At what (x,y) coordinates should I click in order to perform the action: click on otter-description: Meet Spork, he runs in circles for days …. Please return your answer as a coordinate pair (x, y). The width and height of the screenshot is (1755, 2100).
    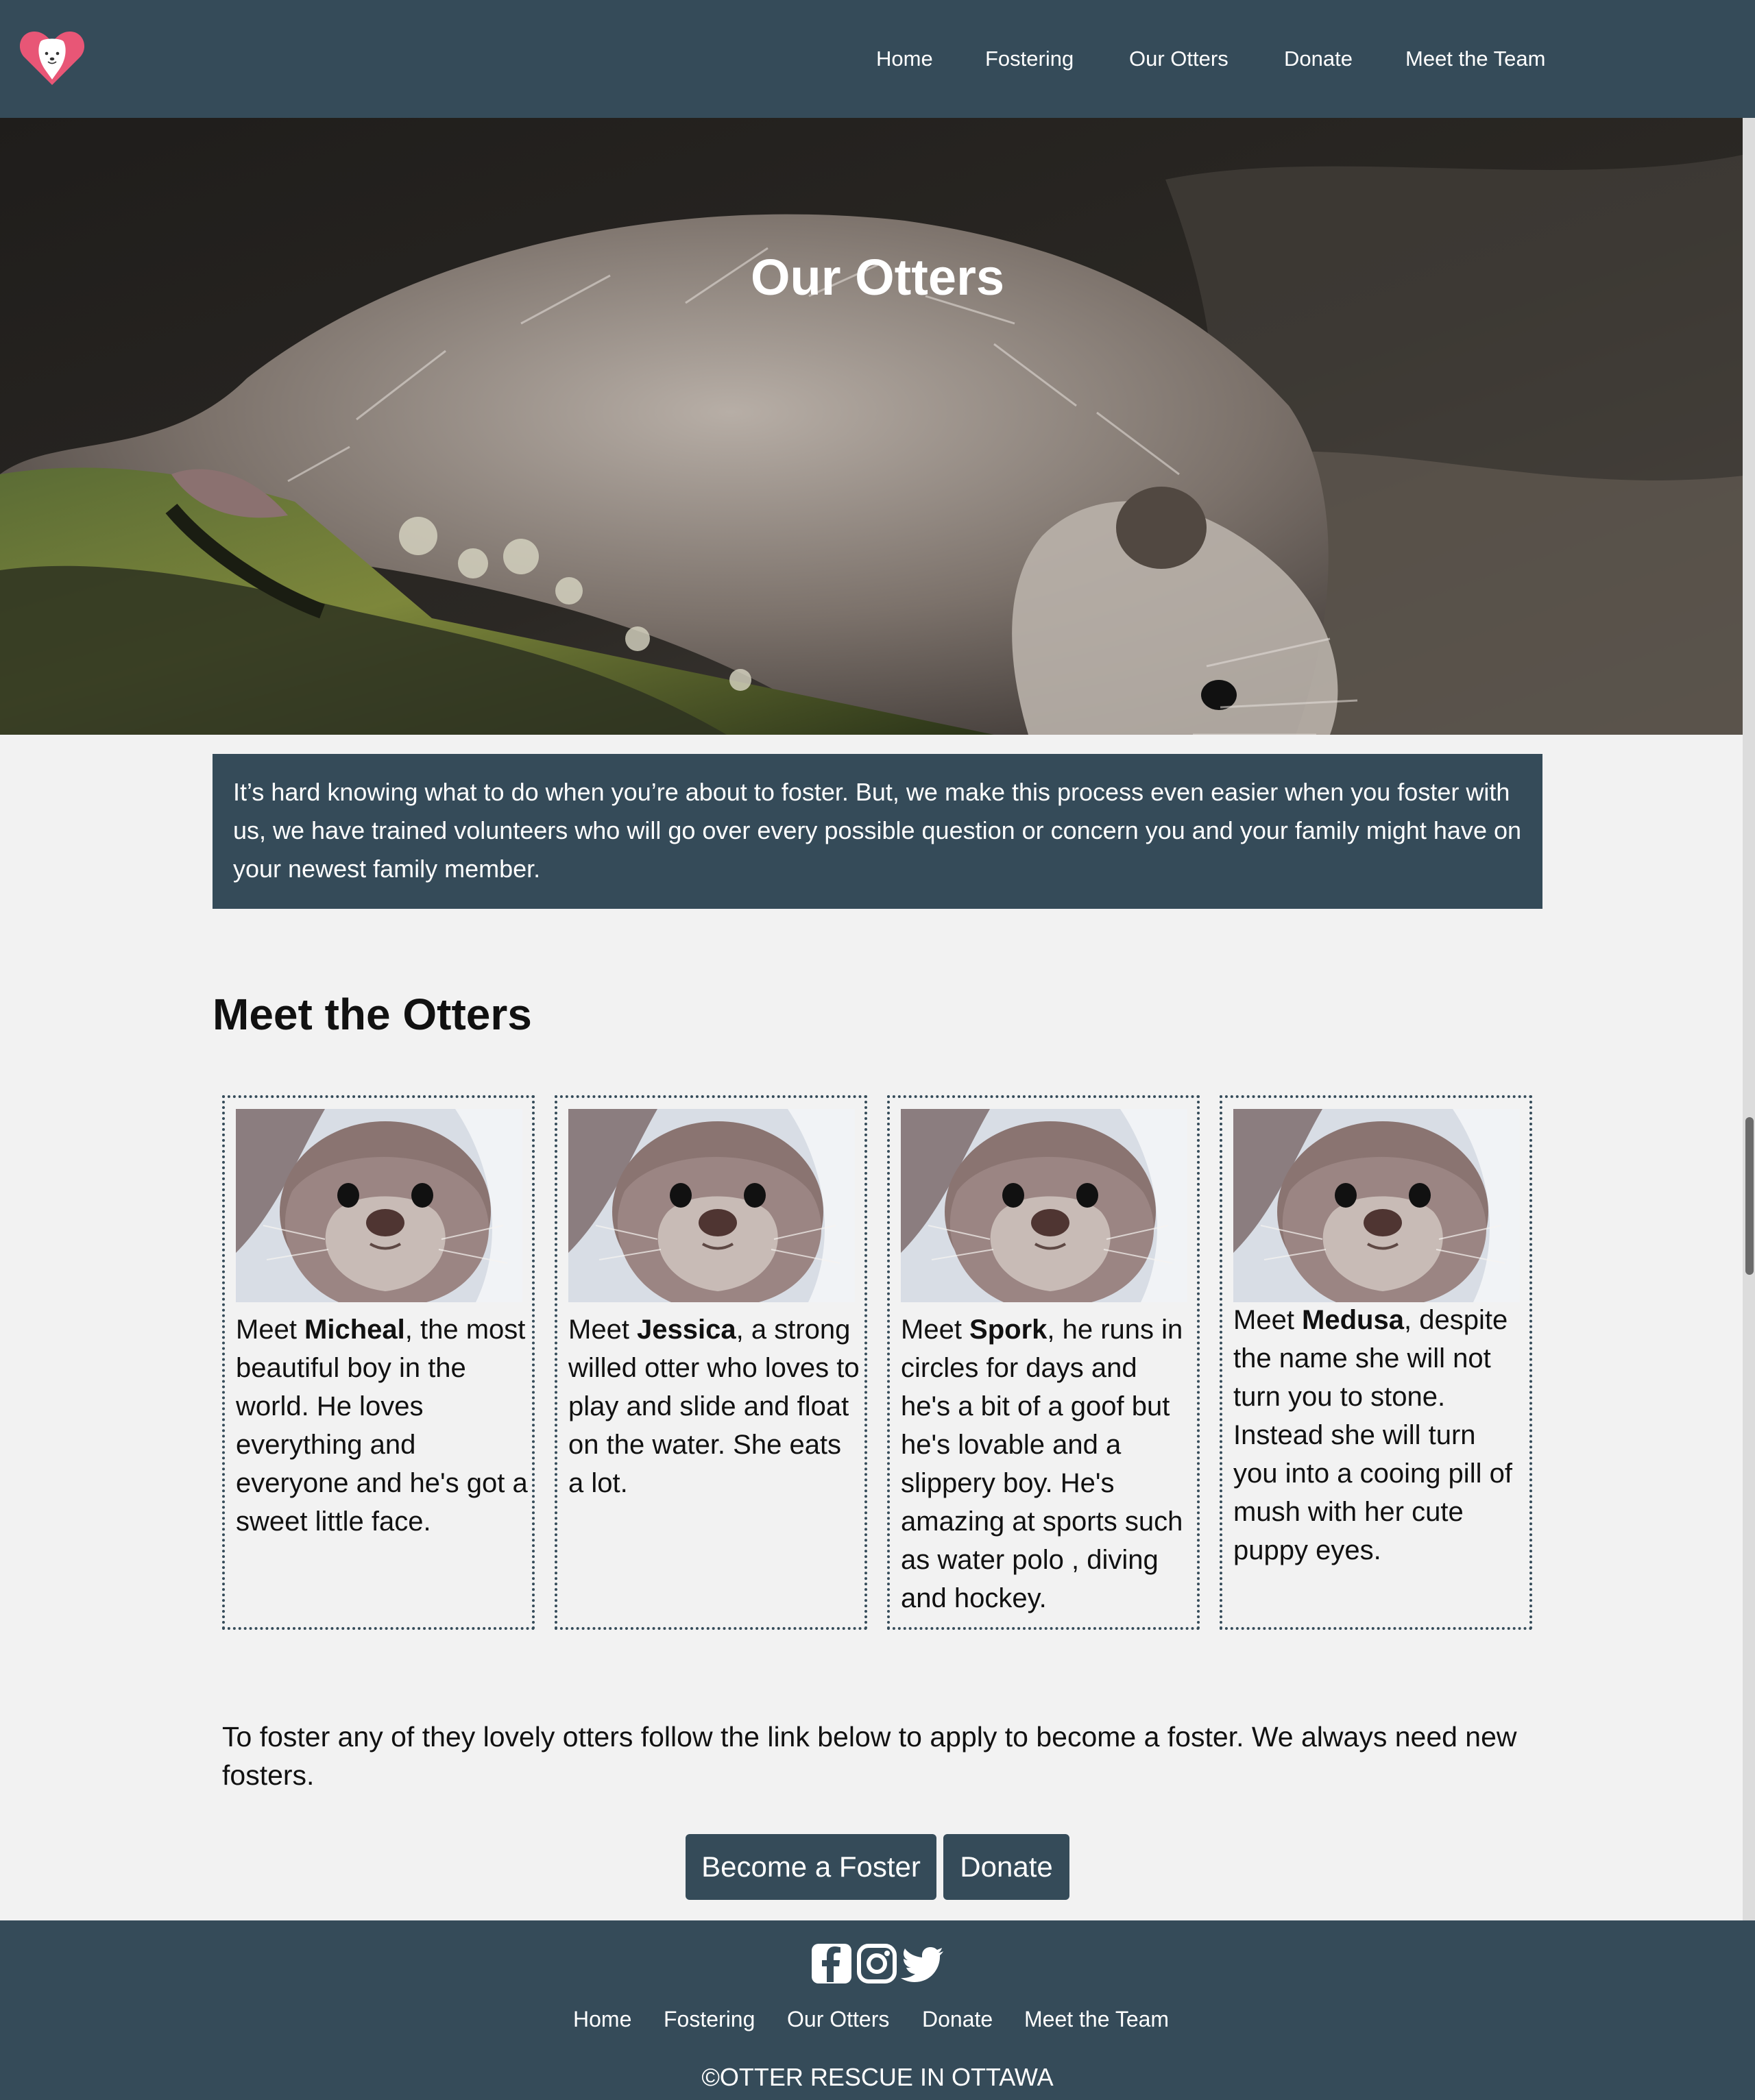
    Looking at the image, I should click on (1047, 1463).